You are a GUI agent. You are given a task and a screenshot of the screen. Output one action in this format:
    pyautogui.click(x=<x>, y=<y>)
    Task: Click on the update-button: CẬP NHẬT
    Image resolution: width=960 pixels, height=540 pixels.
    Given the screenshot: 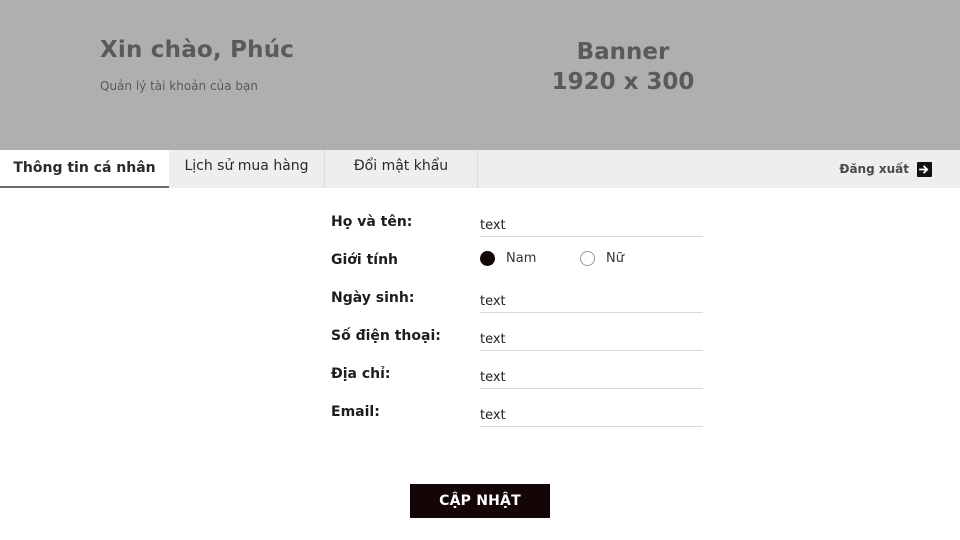 What is the action you would take?
    pyautogui.click(x=480, y=501)
    